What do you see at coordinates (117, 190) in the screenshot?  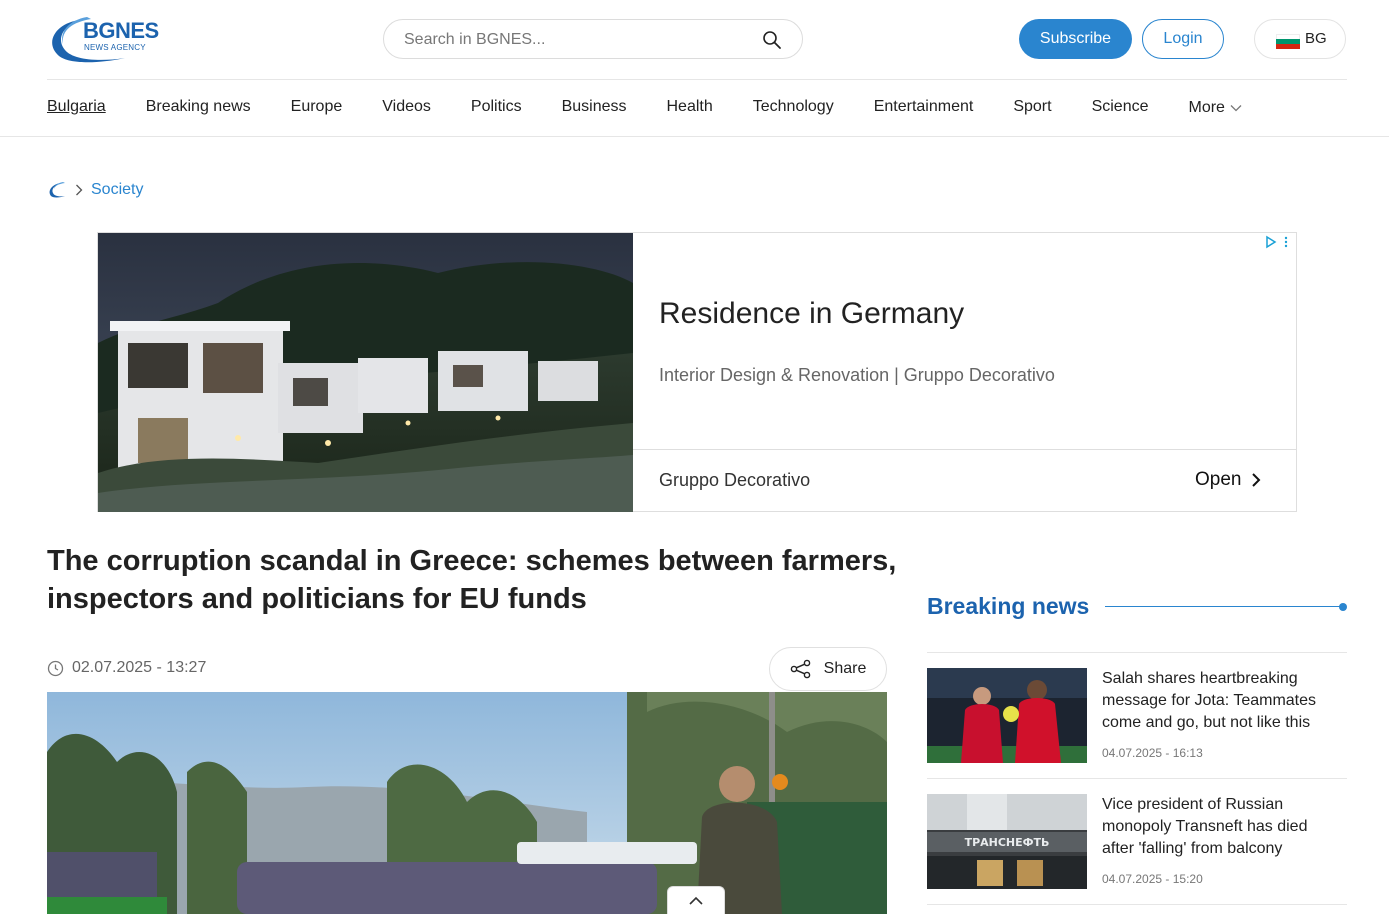 I see `breadcrumb-society: Society` at bounding box center [117, 190].